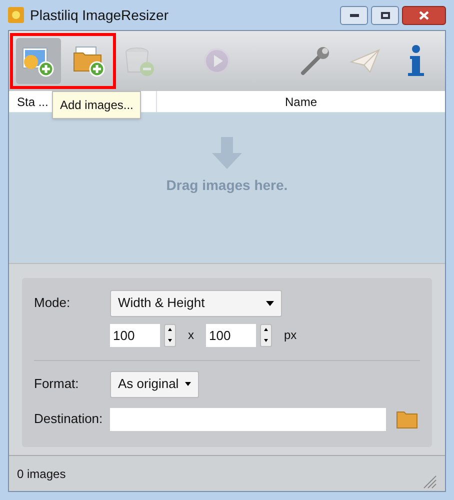 This screenshot has height=500, width=454. I want to click on drop-hint: Drag images here., so click(227, 185).